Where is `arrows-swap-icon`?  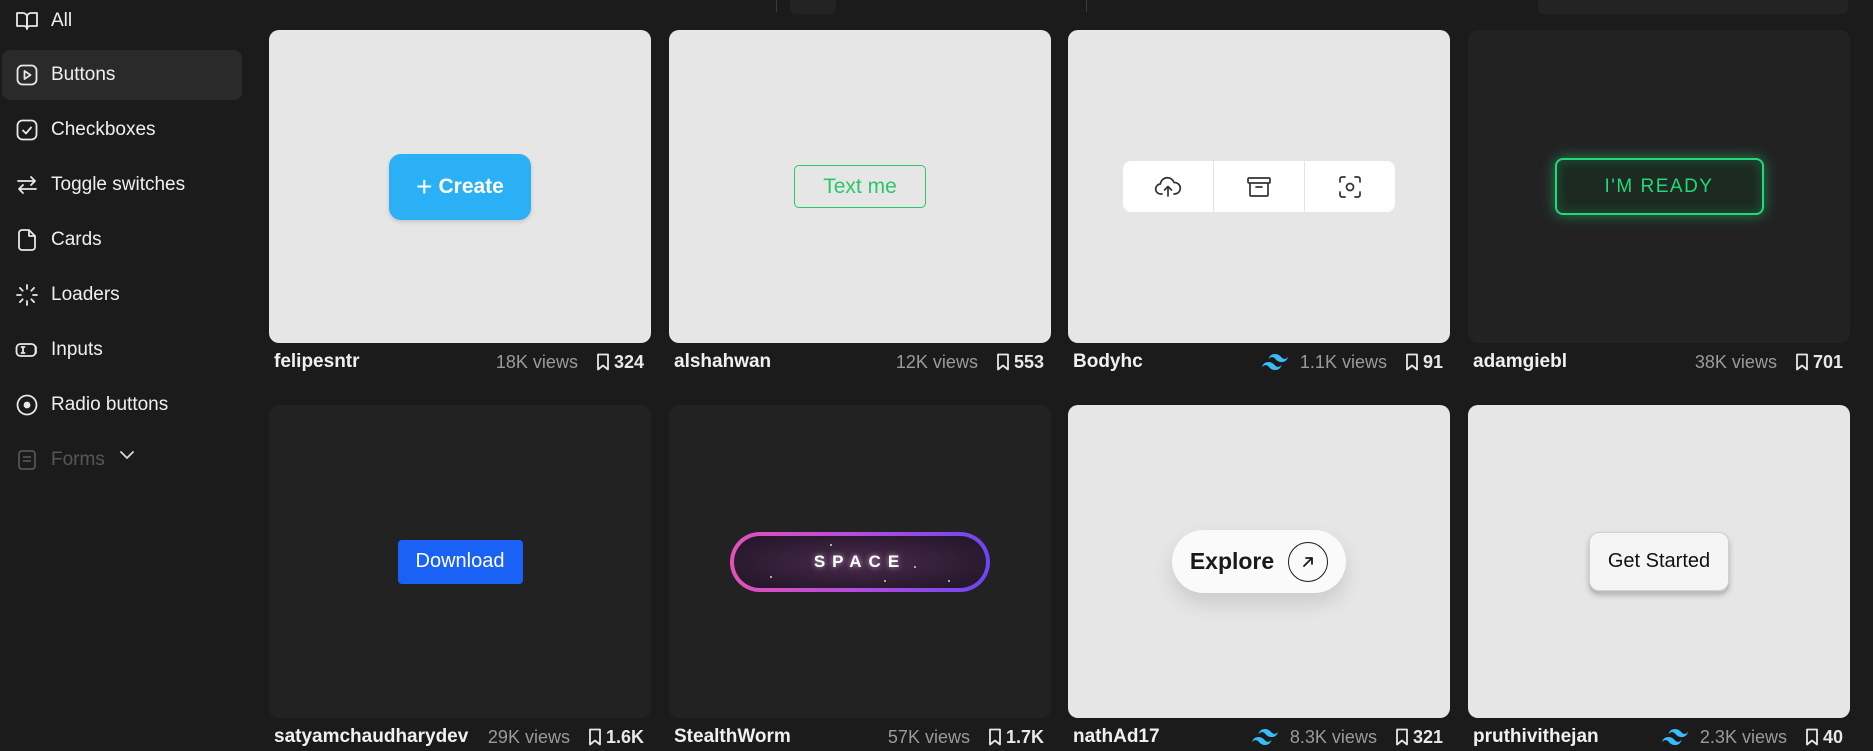
arrows-swap-icon is located at coordinates (27, 185).